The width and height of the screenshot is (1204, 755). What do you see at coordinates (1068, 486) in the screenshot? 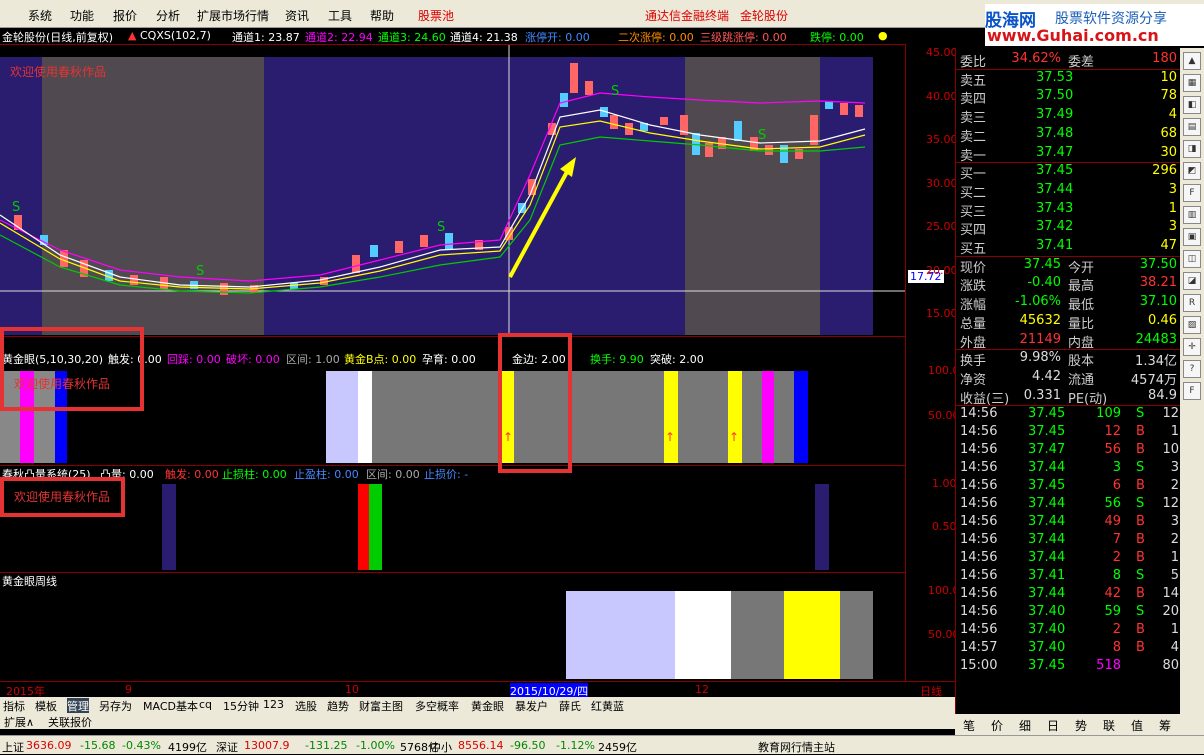
I see `tick-row: 14:56 37.45 6 B 2` at bounding box center [1068, 486].